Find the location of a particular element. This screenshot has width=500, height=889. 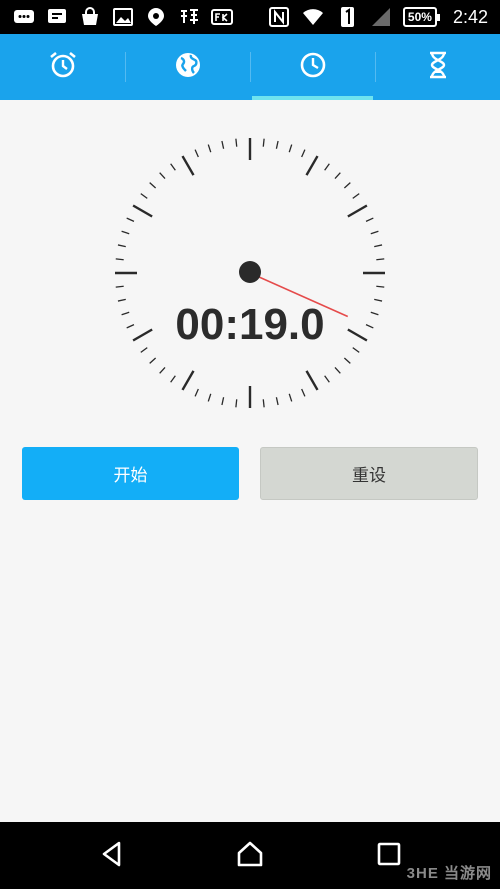

home-button is located at coordinates (250, 856).